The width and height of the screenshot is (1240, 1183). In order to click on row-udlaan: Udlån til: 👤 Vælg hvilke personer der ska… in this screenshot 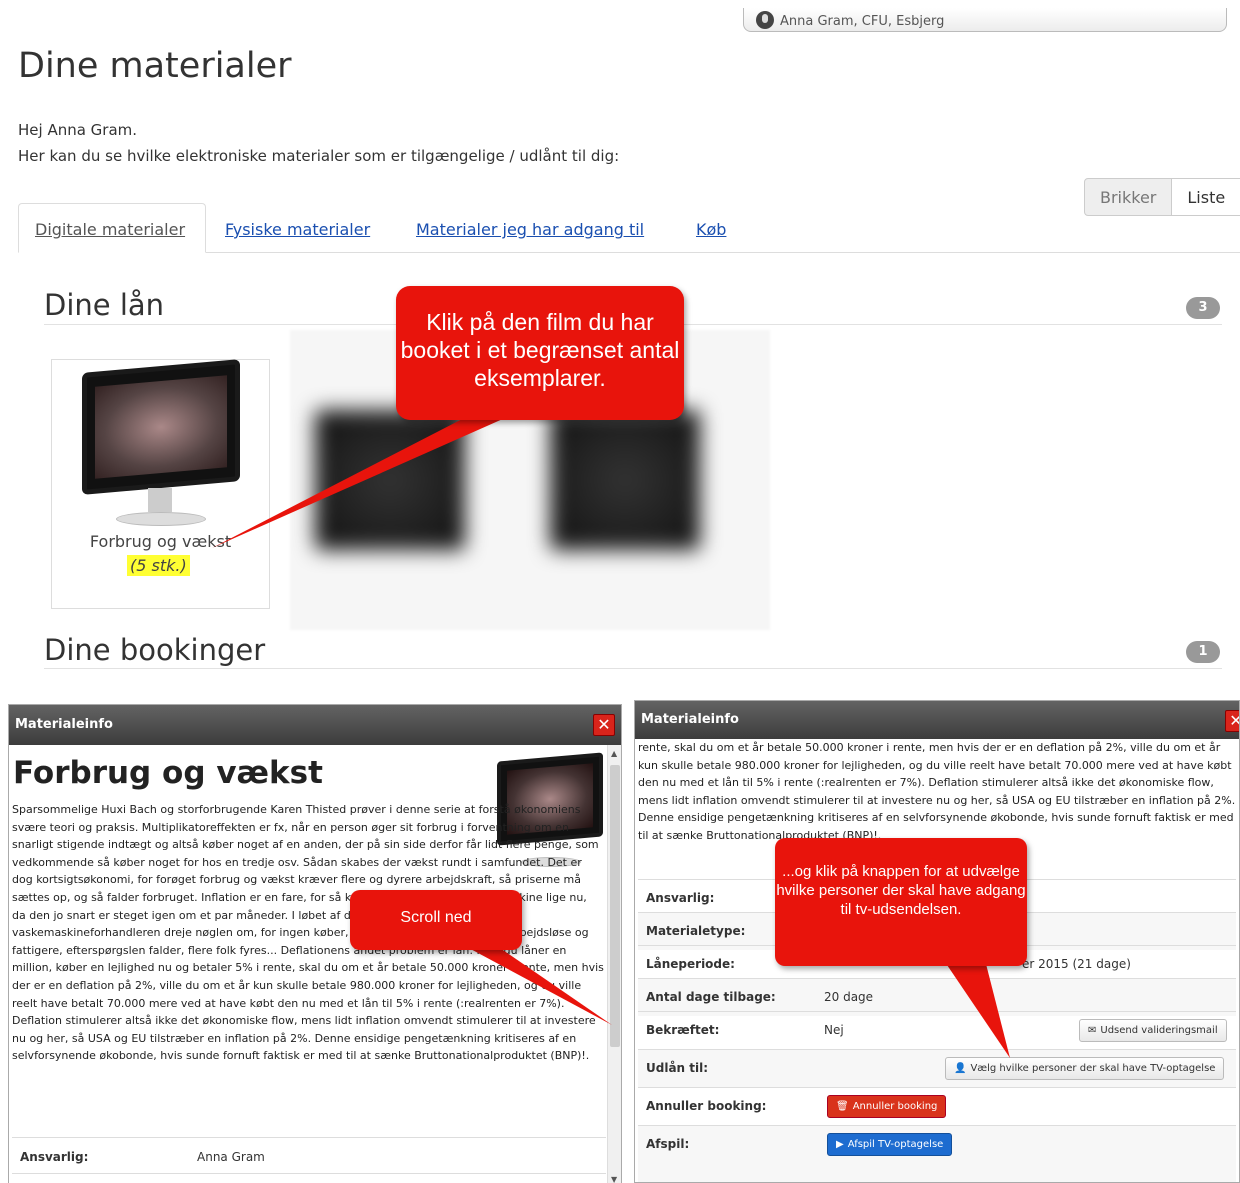, I will do `click(937, 1068)`.